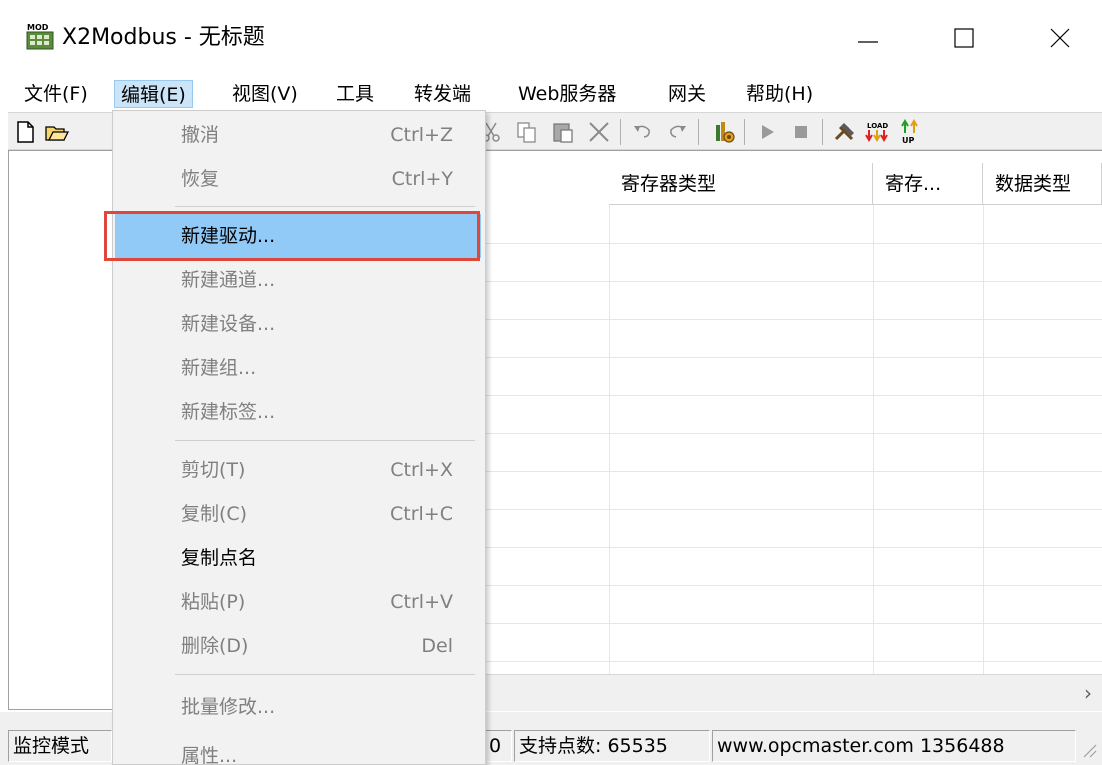  I want to click on highlight-annotation-box, so click(292, 236).